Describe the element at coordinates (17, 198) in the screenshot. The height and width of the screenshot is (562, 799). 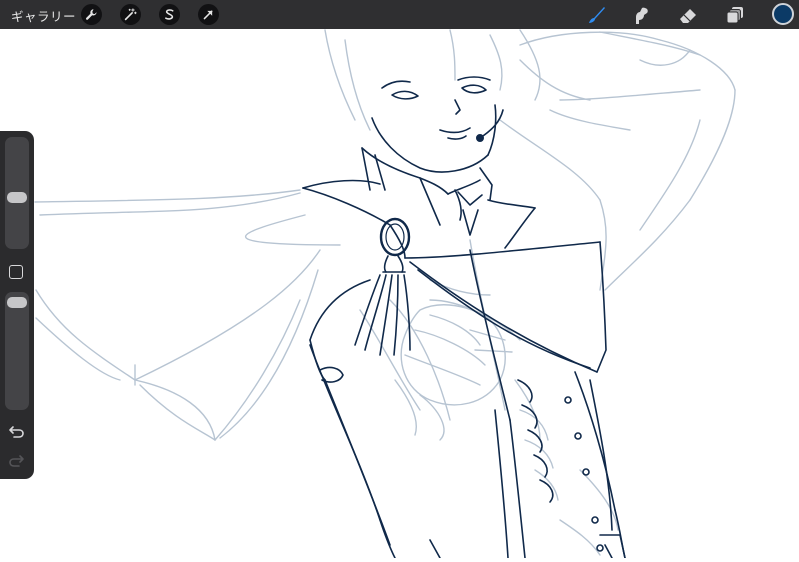
I see `brush-size-slider-handle` at that location.